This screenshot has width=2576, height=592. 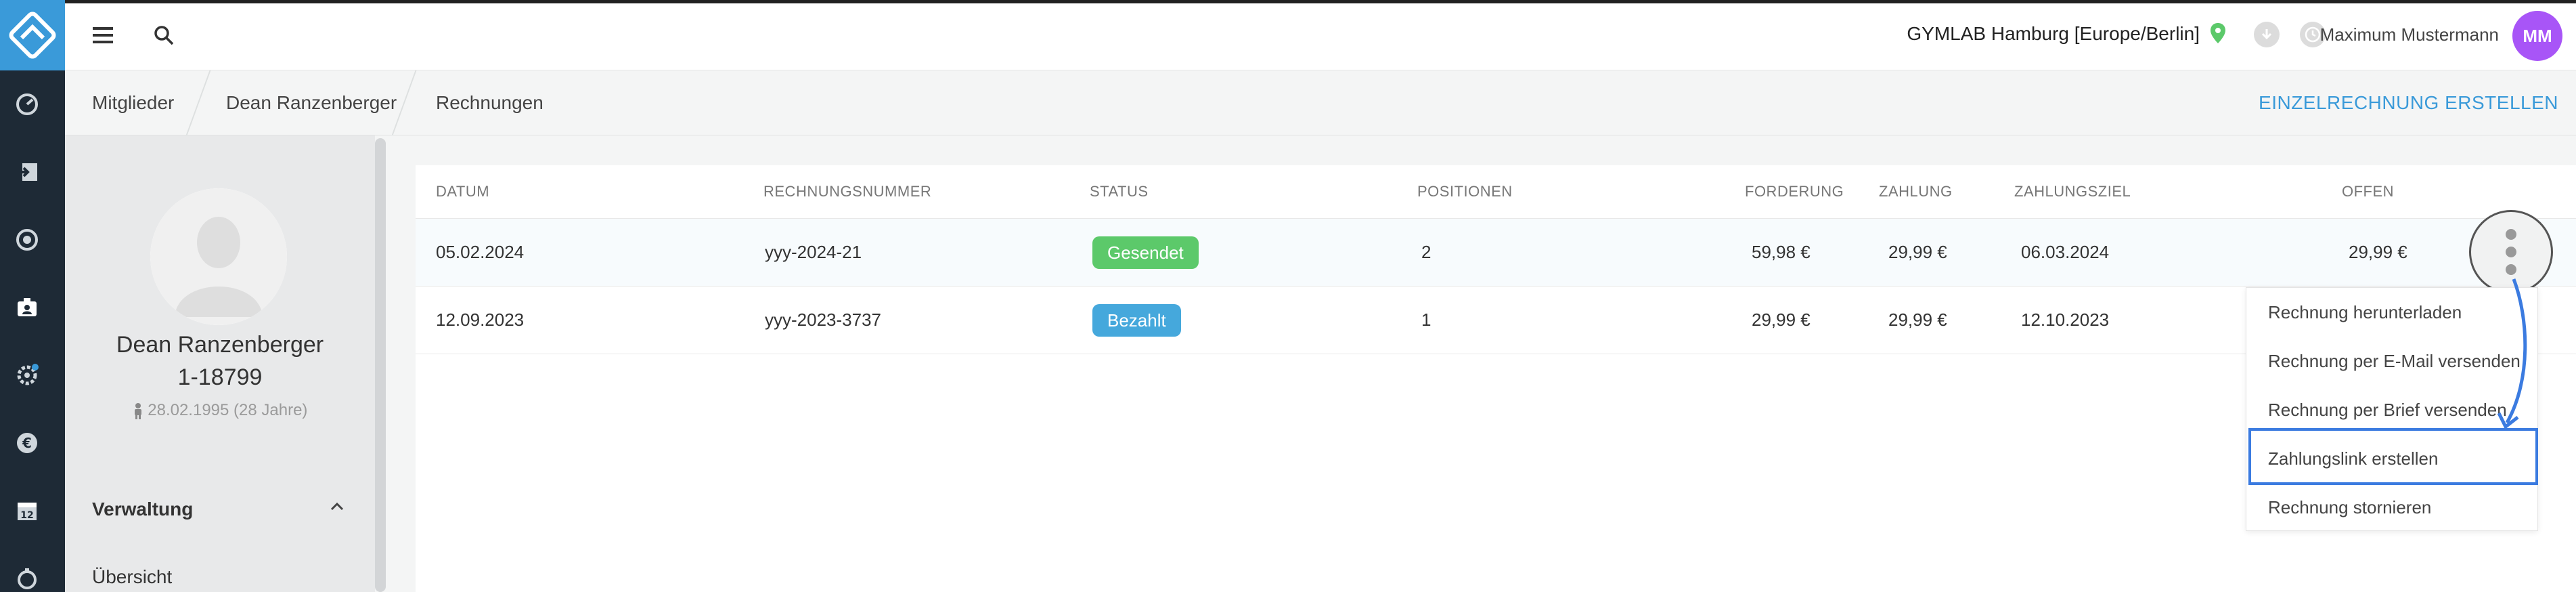 What do you see at coordinates (27, 172) in the screenshot?
I see `checkin-icon` at bounding box center [27, 172].